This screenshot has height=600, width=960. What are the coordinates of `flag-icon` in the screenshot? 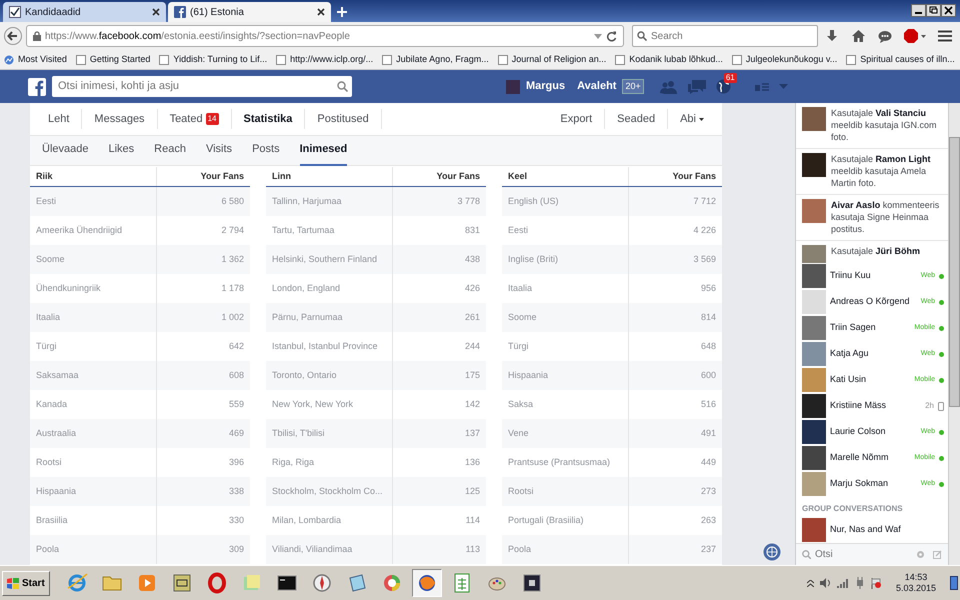 It's located at (876, 583).